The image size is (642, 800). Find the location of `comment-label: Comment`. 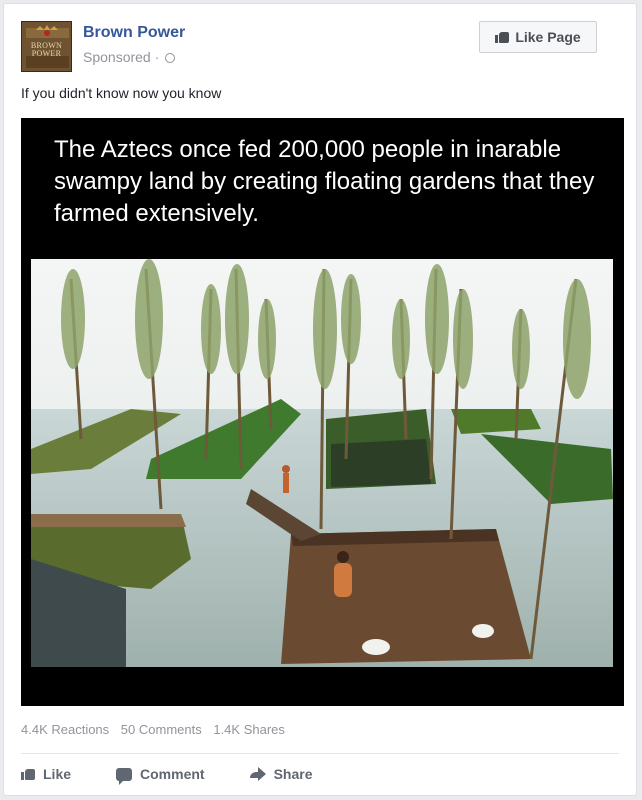

comment-label: Comment is located at coordinates (172, 774).